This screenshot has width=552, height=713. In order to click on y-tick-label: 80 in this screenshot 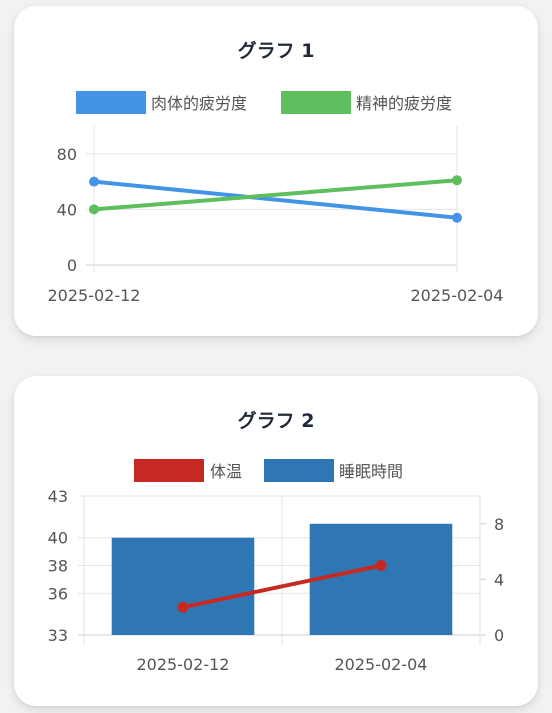, I will do `click(67, 154)`.